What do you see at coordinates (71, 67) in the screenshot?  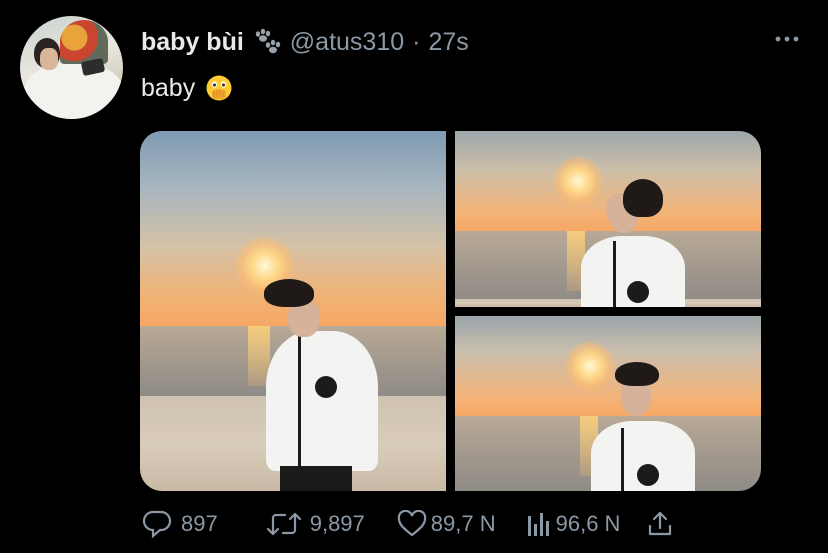 I see `avatar` at bounding box center [71, 67].